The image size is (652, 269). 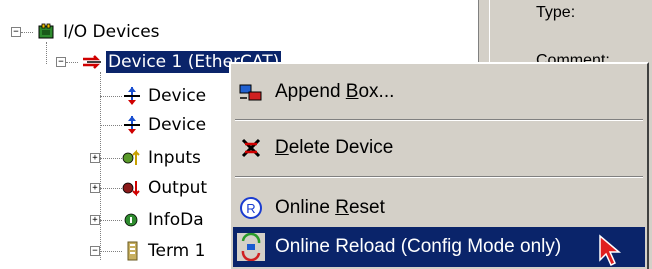 I want to click on tree-item-infodata: InfoDa, so click(x=164, y=220).